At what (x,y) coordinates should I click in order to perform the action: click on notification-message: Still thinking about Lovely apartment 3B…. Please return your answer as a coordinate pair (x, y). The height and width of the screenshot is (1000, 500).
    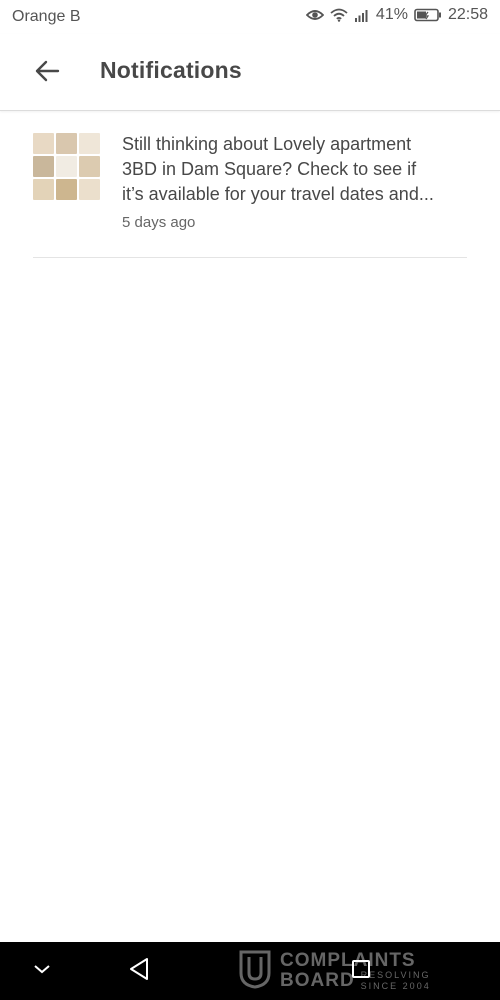
    Looking at the image, I should click on (297, 169).